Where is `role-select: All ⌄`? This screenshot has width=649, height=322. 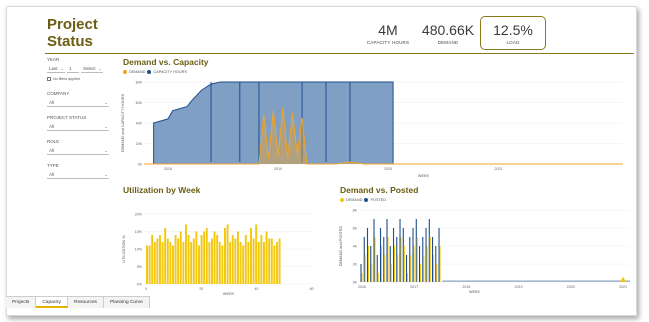 role-select: All ⌄ is located at coordinates (78, 151).